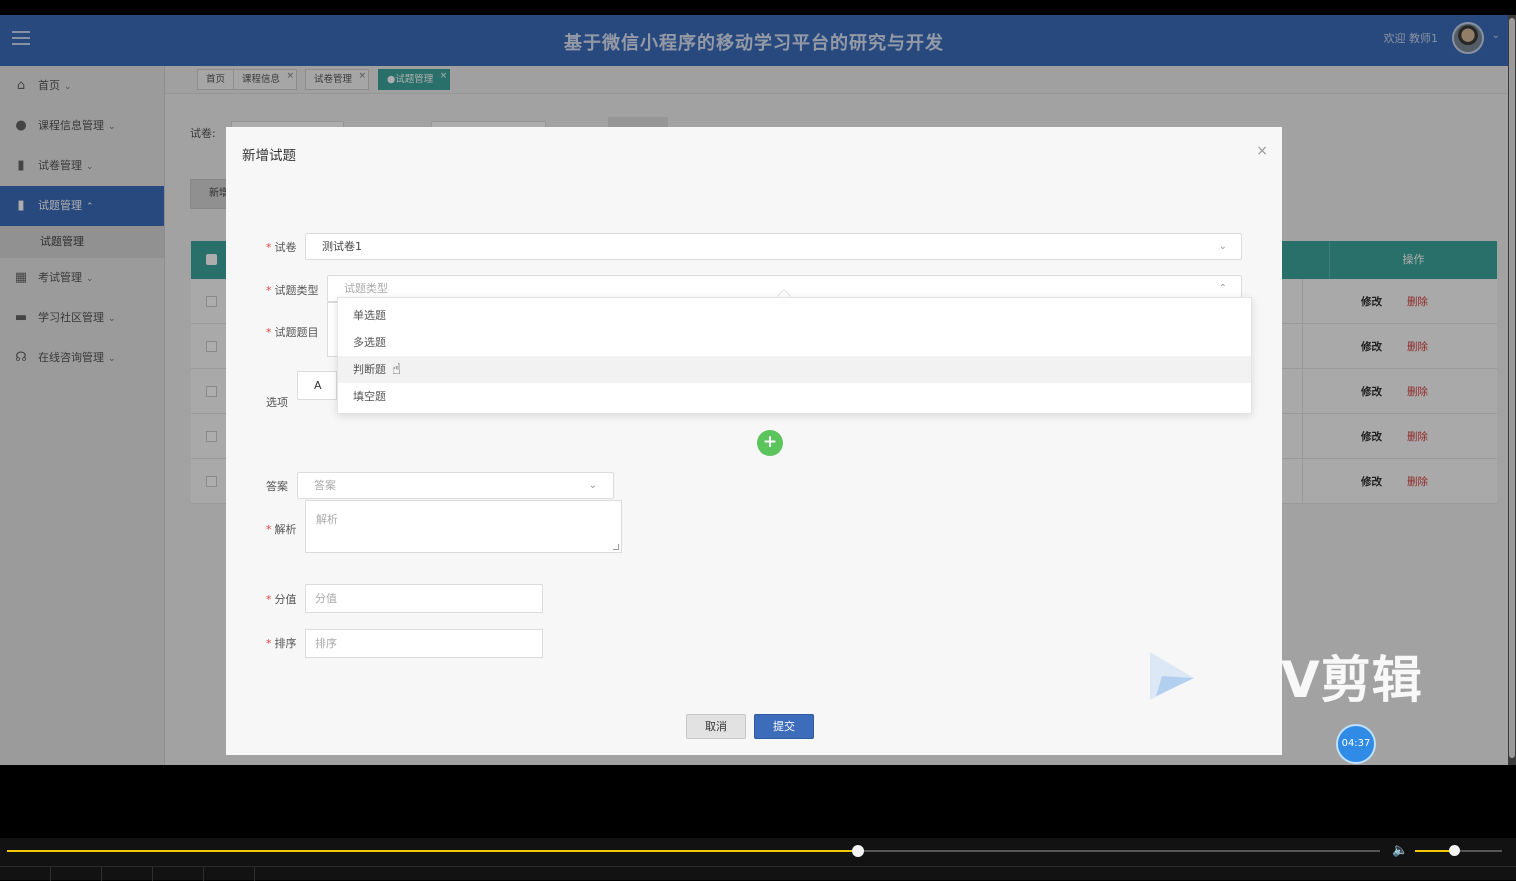  I want to click on question-type-dropdown: 单选题 多选题 判断题 填空题, so click(794, 355).